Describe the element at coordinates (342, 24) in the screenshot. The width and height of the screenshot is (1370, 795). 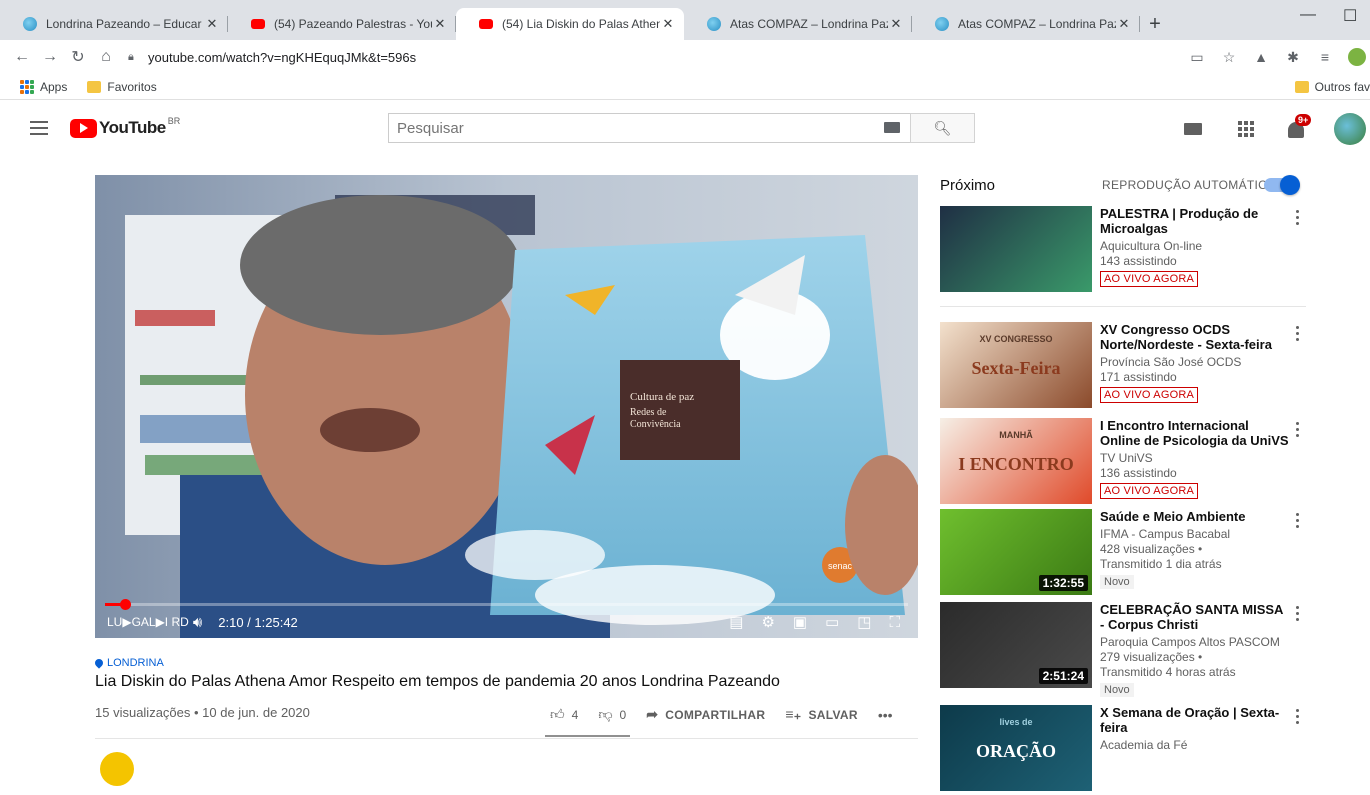
I see `browser-tab: (54) Pazeando Palestras - YouTub✕` at that location.